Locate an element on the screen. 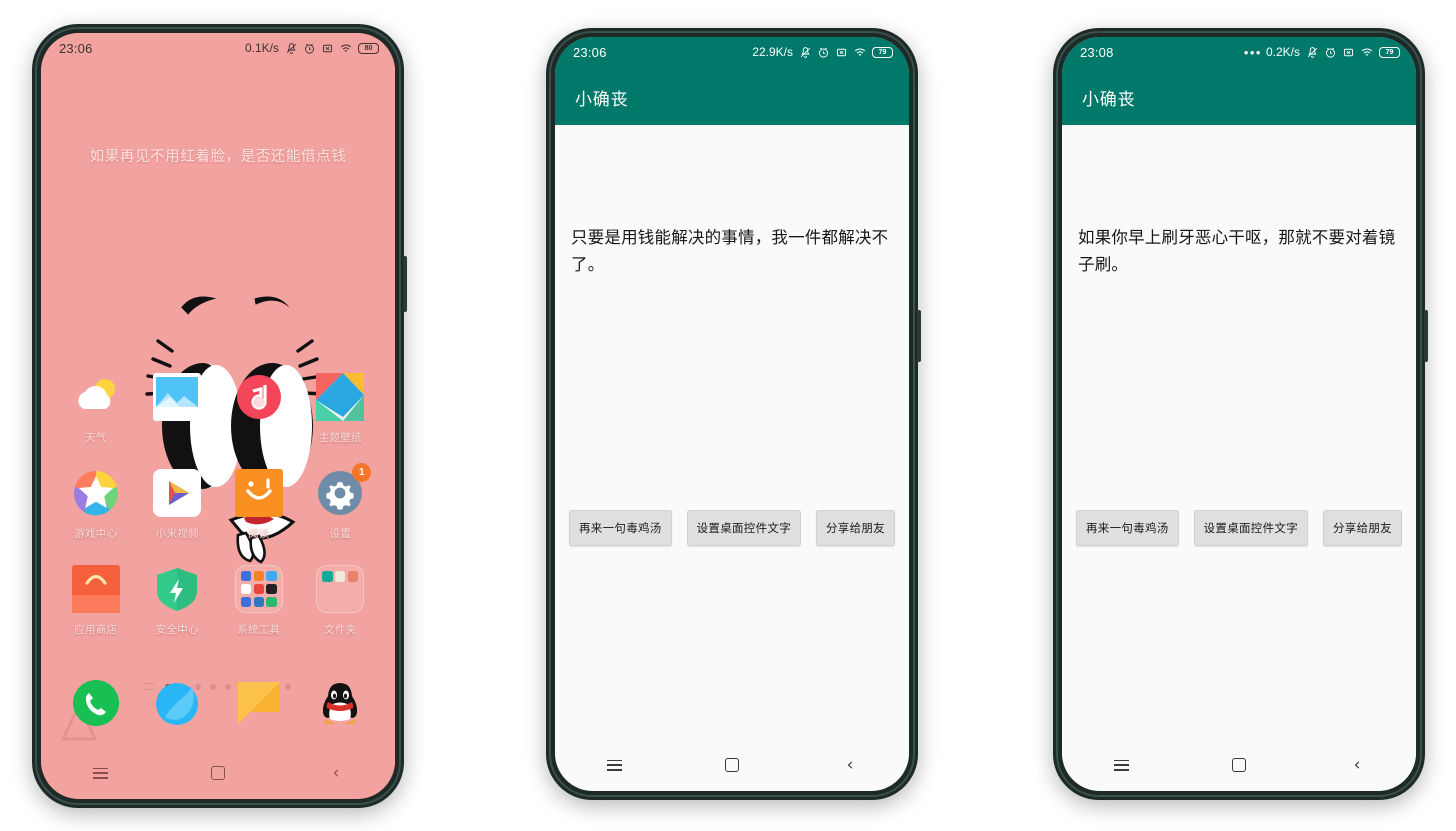 The image size is (1456, 831). app-icon-app-store: 应用商店 is located at coordinates (96, 613).